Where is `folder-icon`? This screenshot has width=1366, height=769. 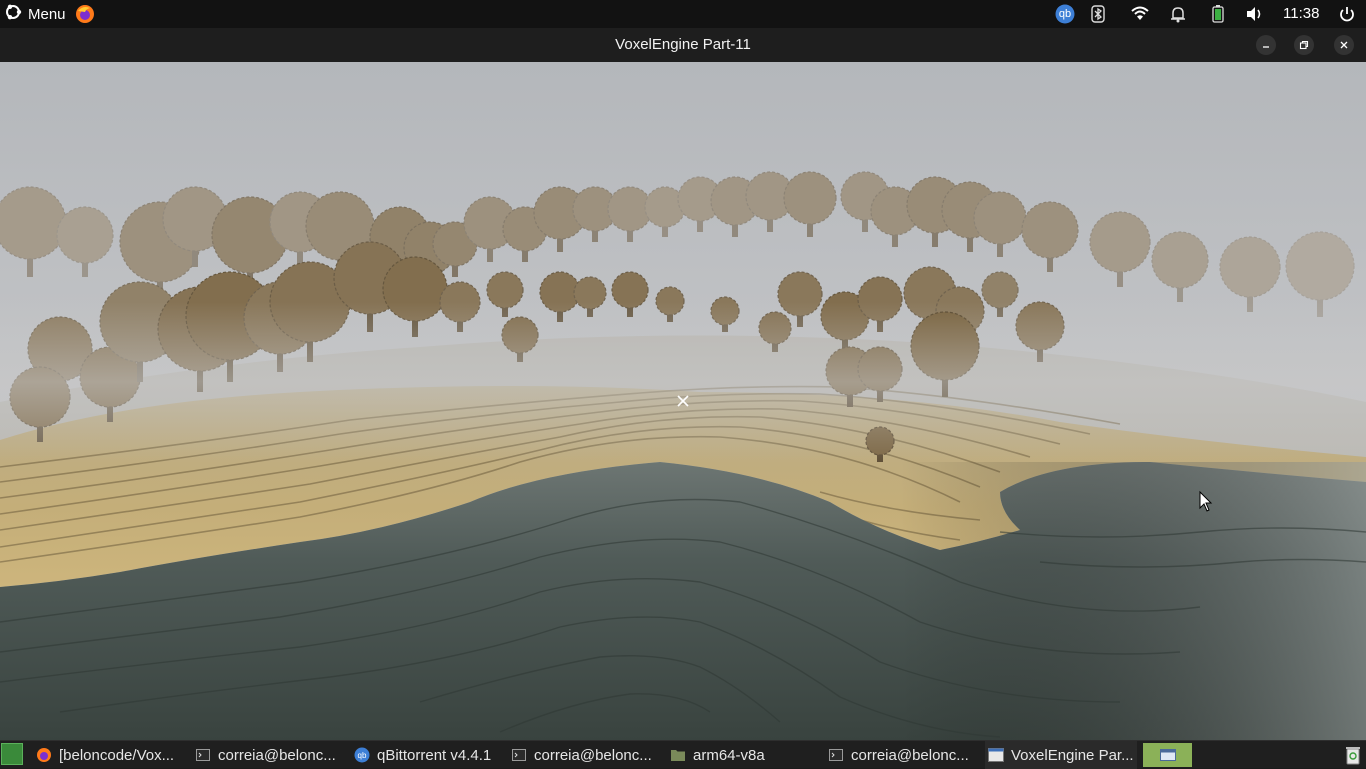
folder-icon is located at coordinates (678, 755).